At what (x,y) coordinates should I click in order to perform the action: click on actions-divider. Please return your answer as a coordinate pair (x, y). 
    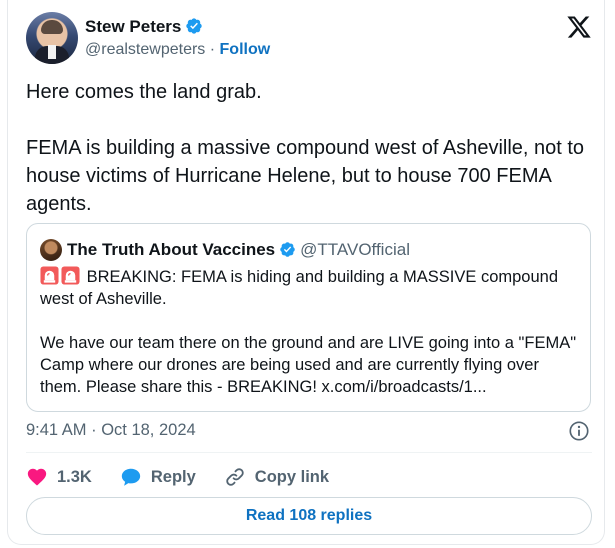
    Looking at the image, I should click on (309, 452).